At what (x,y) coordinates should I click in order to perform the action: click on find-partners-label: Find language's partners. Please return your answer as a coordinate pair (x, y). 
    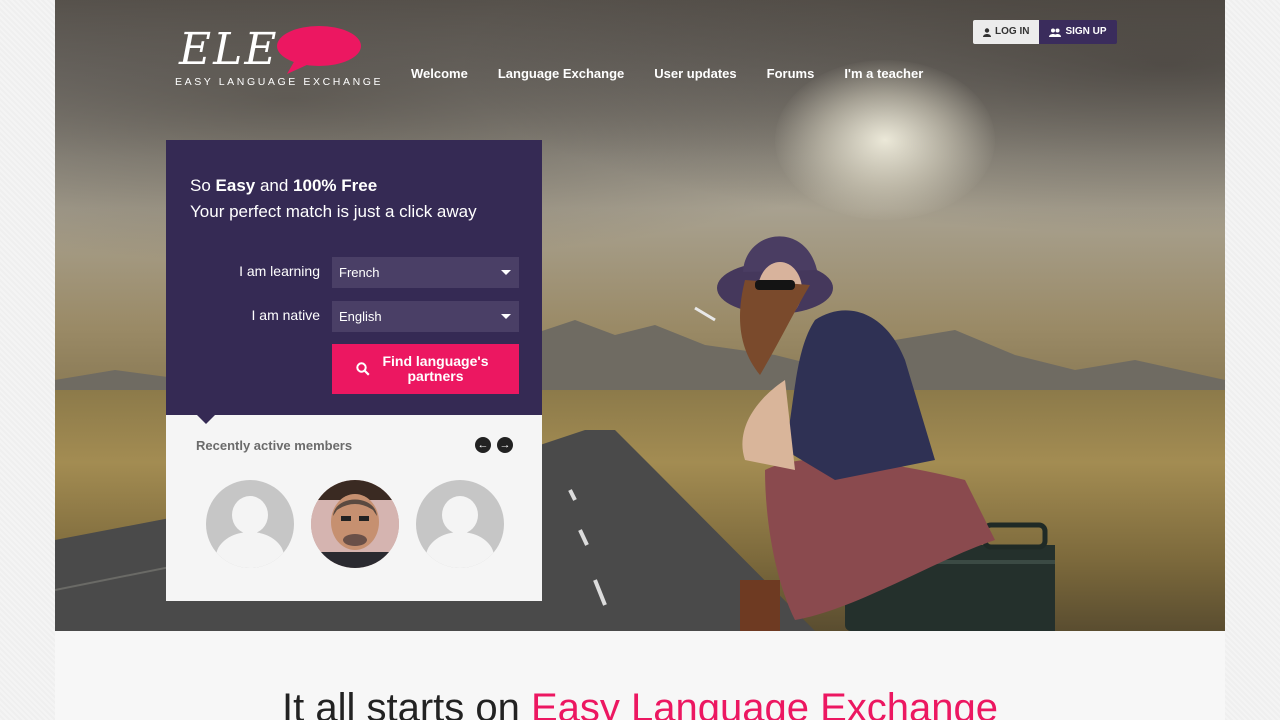
    Looking at the image, I should click on (435, 368).